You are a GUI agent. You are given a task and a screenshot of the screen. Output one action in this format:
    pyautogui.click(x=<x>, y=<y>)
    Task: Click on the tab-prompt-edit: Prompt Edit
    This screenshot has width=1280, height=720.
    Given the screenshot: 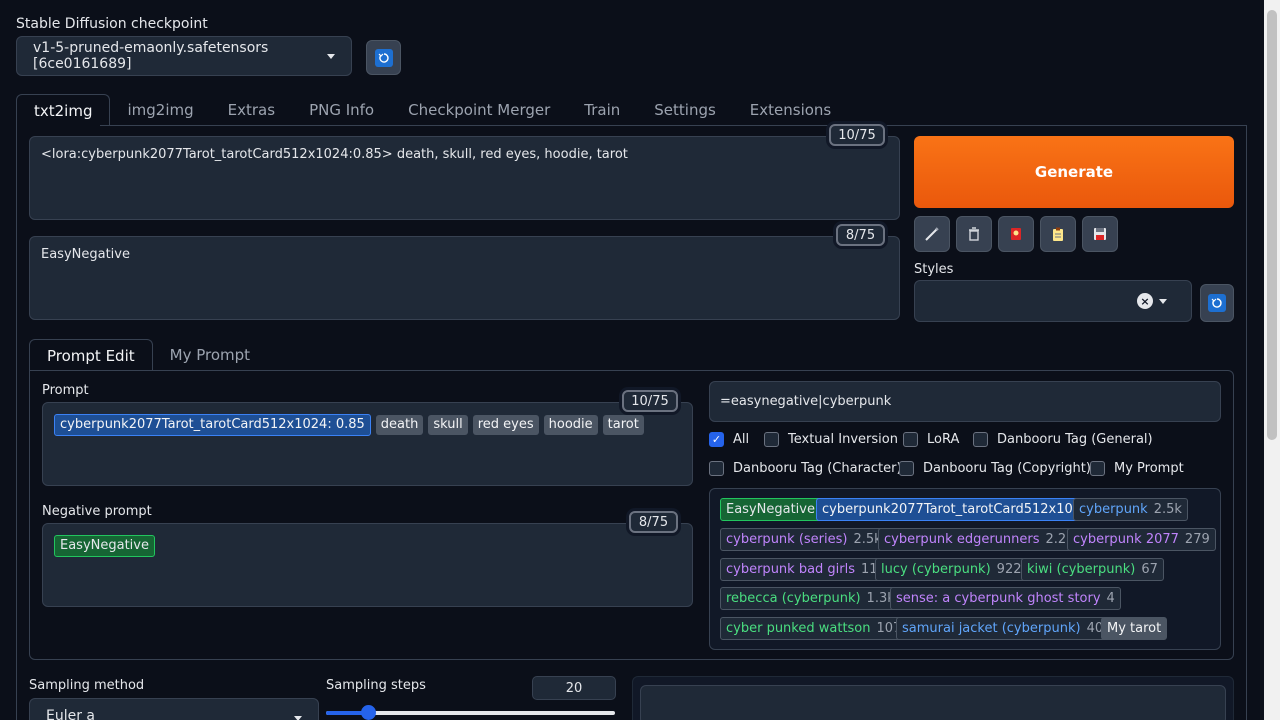 What is the action you would take?
    pyautogui.click(x=91, y=355)
    